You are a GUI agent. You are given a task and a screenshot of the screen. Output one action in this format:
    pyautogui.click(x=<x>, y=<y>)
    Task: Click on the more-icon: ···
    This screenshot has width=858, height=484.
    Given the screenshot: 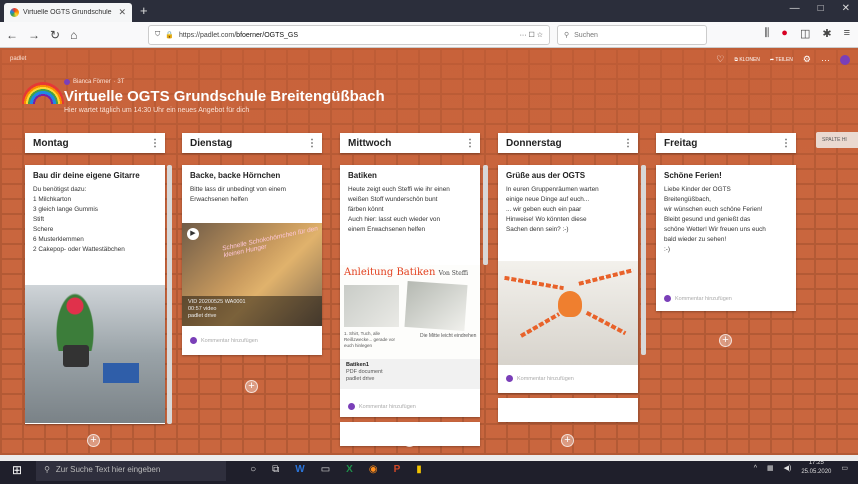 What is the action you would take?
    pyautogui.click(x=825, y=60)
    